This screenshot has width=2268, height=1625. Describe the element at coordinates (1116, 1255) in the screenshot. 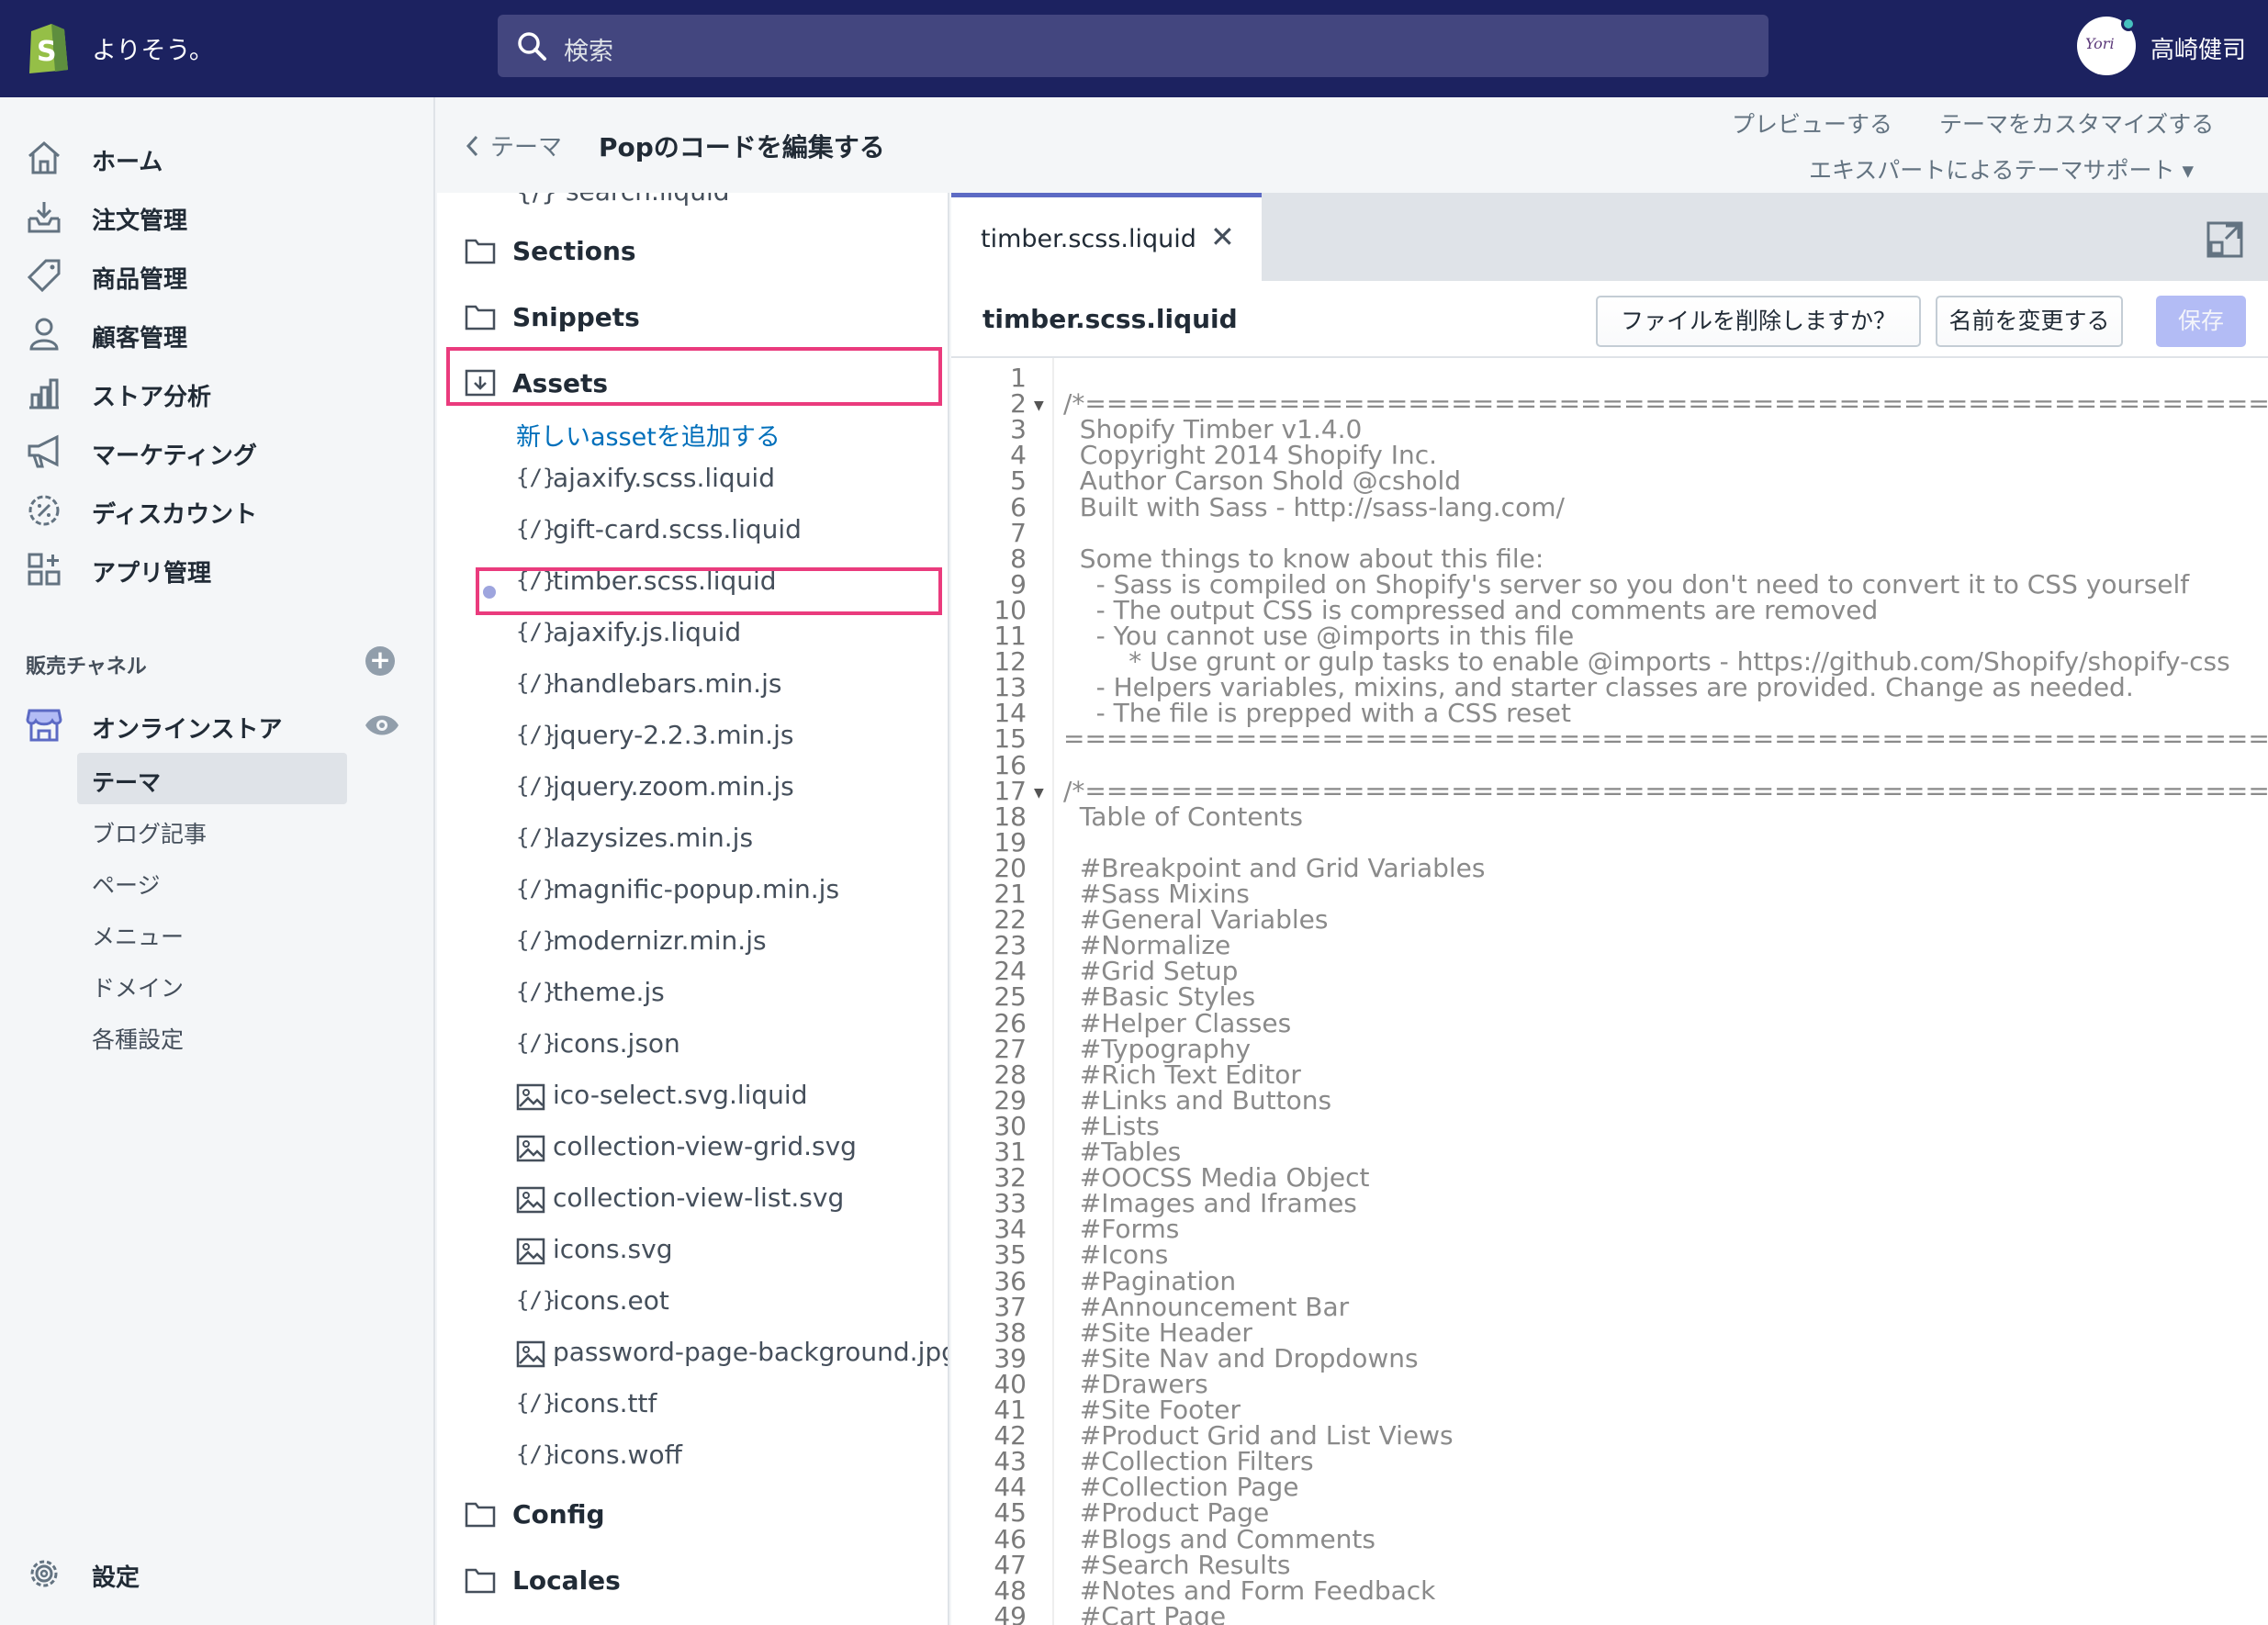

I see `code-line: #Icons` at that location.